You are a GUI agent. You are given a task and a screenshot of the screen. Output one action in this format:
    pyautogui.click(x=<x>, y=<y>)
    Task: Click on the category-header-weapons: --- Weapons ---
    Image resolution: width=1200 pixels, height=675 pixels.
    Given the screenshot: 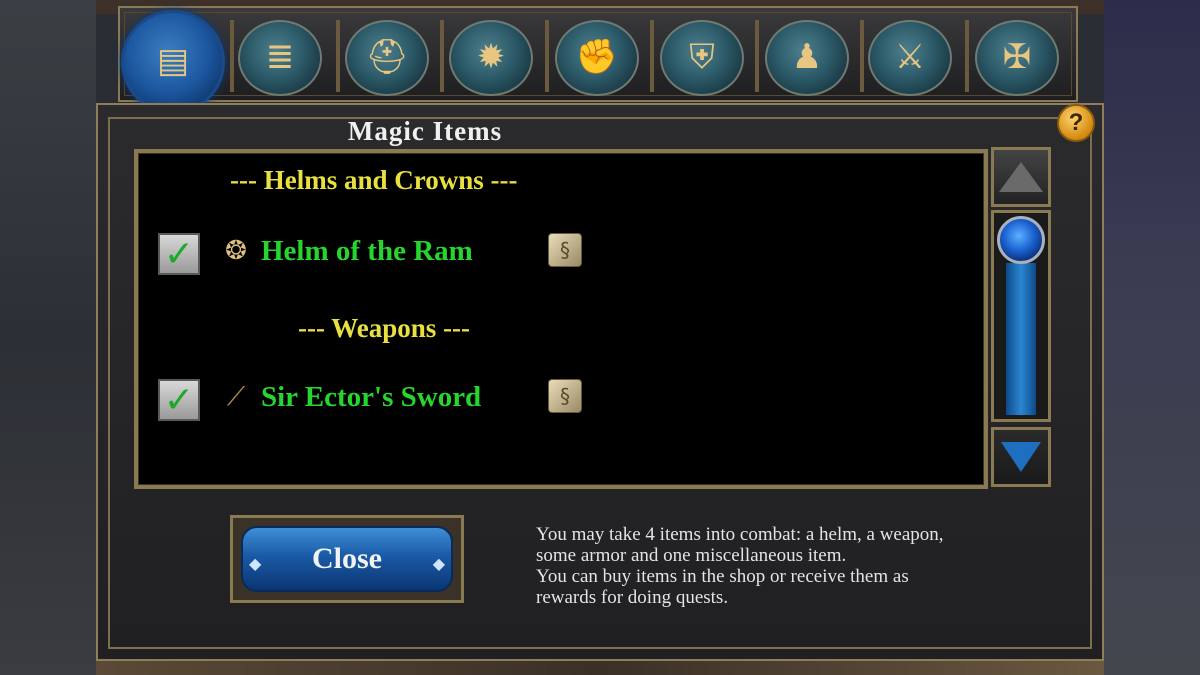 What is the action you would take?
    pyautogui.click(x=384, y=328)
    